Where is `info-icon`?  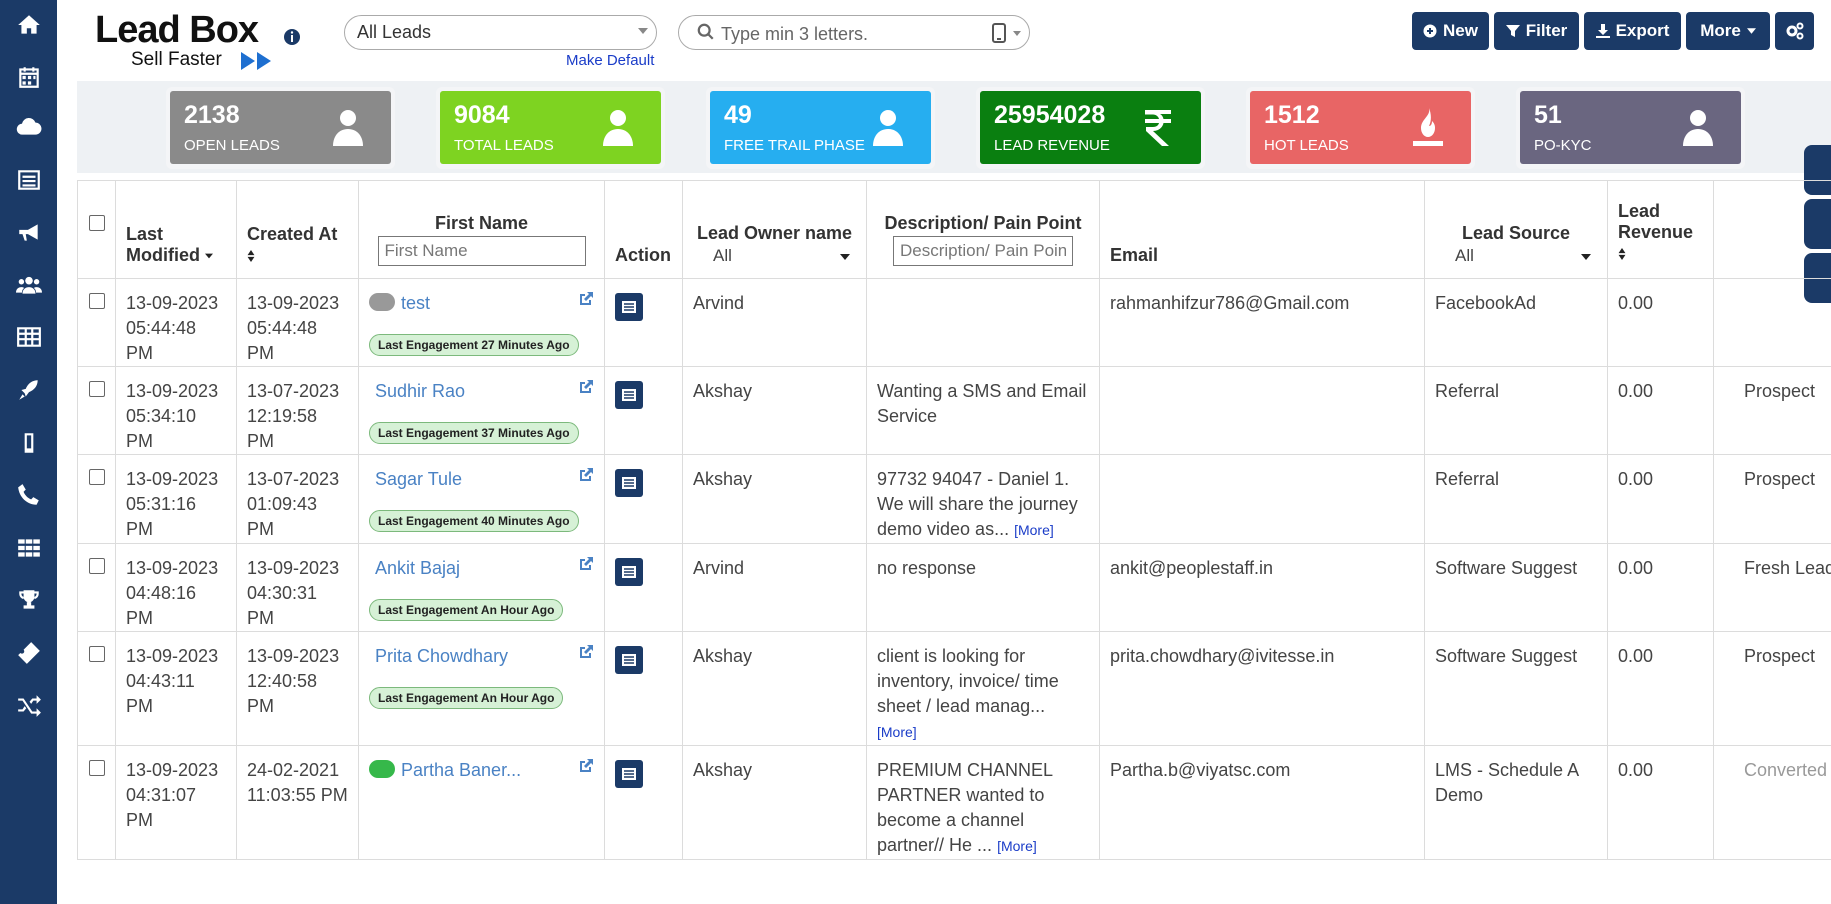 info-icon is located at coordinates (292, 37).